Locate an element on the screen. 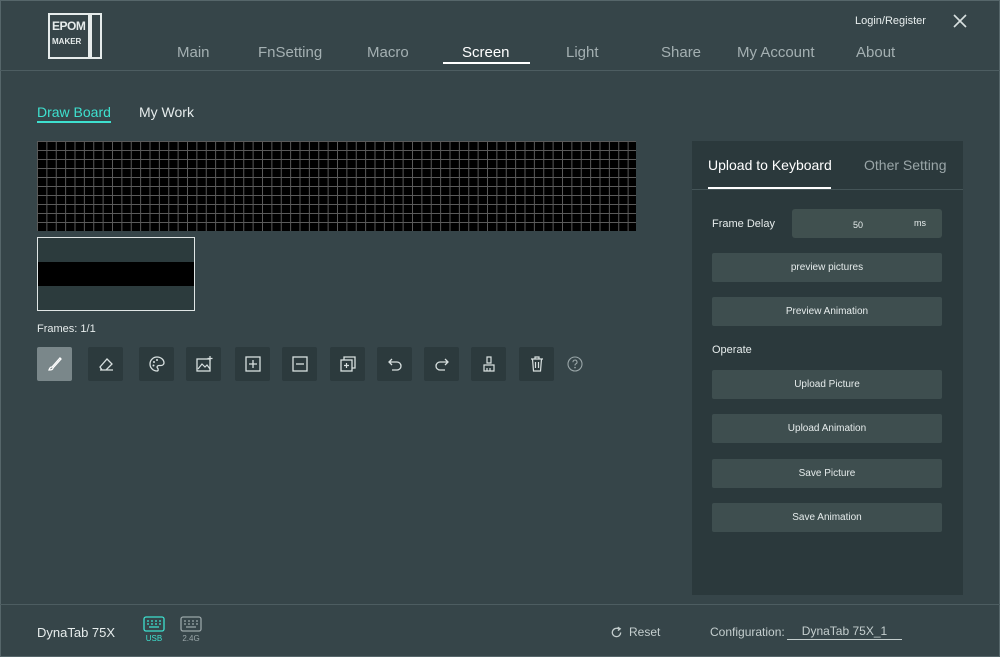 The width and height of the screenshot is (1000, 657). delete-button is located at coordinates (536, 364).